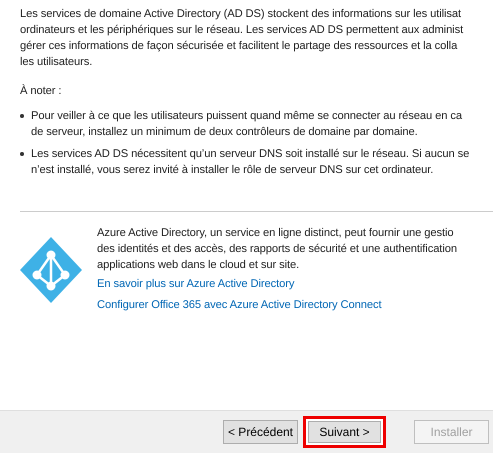  I want to click on link: Configurer Office 365 avec Azure Active Directory Connect, so click(239, 305).